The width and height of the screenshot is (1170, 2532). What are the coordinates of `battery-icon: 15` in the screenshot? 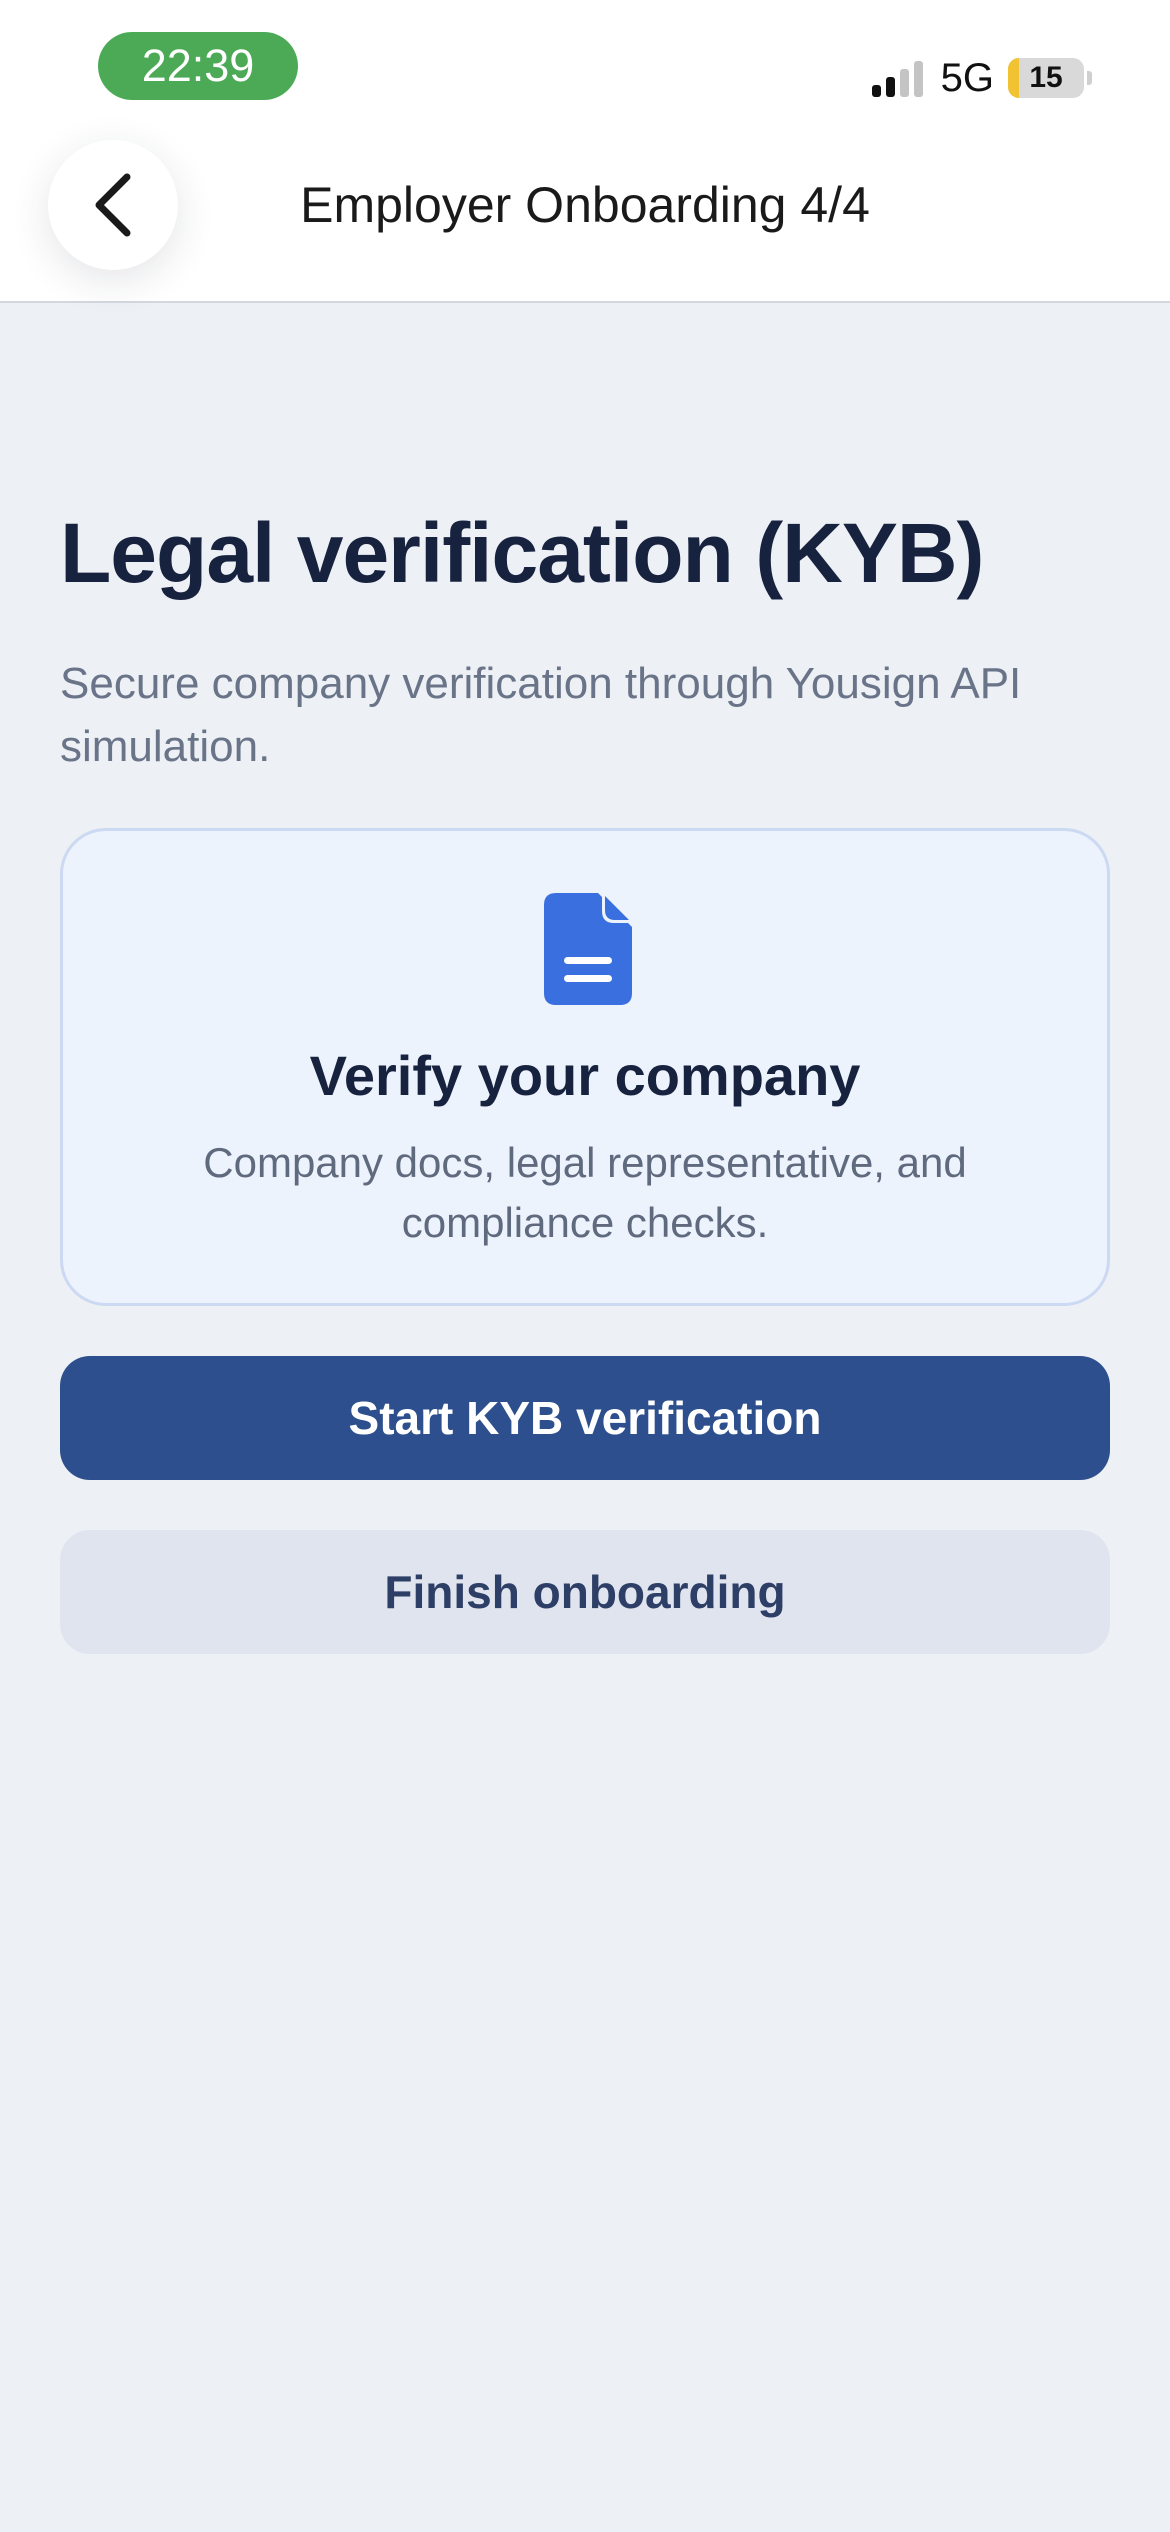 It's located at (1046, 78).